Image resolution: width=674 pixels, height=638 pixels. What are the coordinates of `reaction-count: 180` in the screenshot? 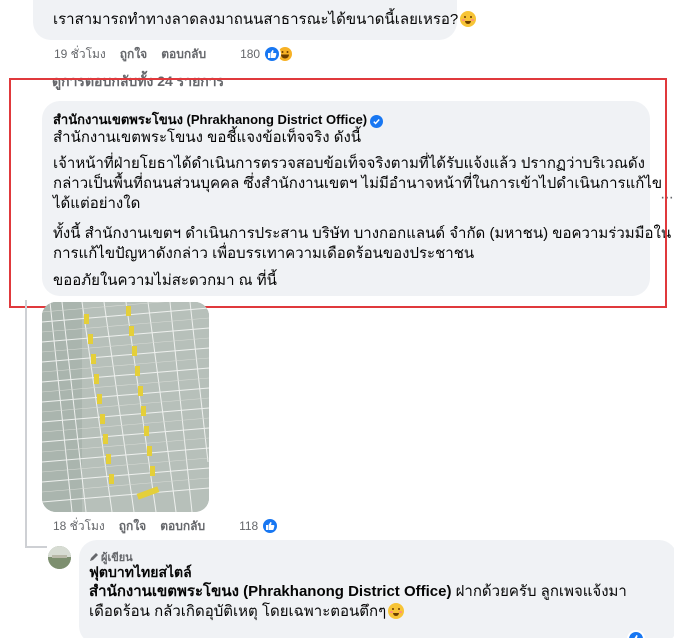 It's located at (250, 54).